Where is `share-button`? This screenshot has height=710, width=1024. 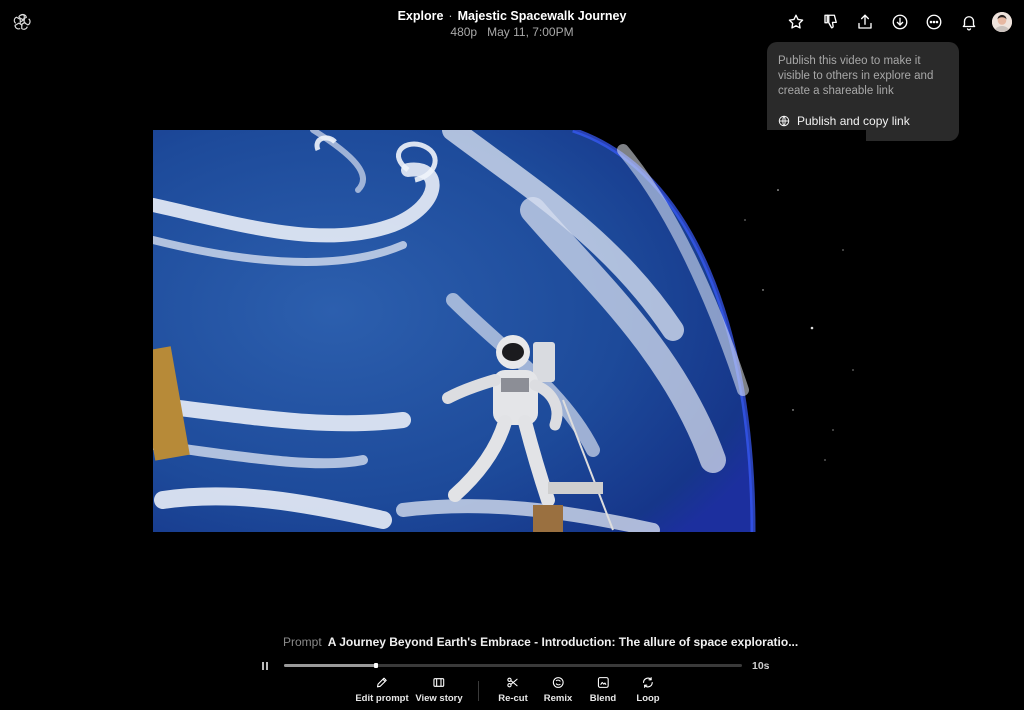 share-button is located at coordinates (865, 22).